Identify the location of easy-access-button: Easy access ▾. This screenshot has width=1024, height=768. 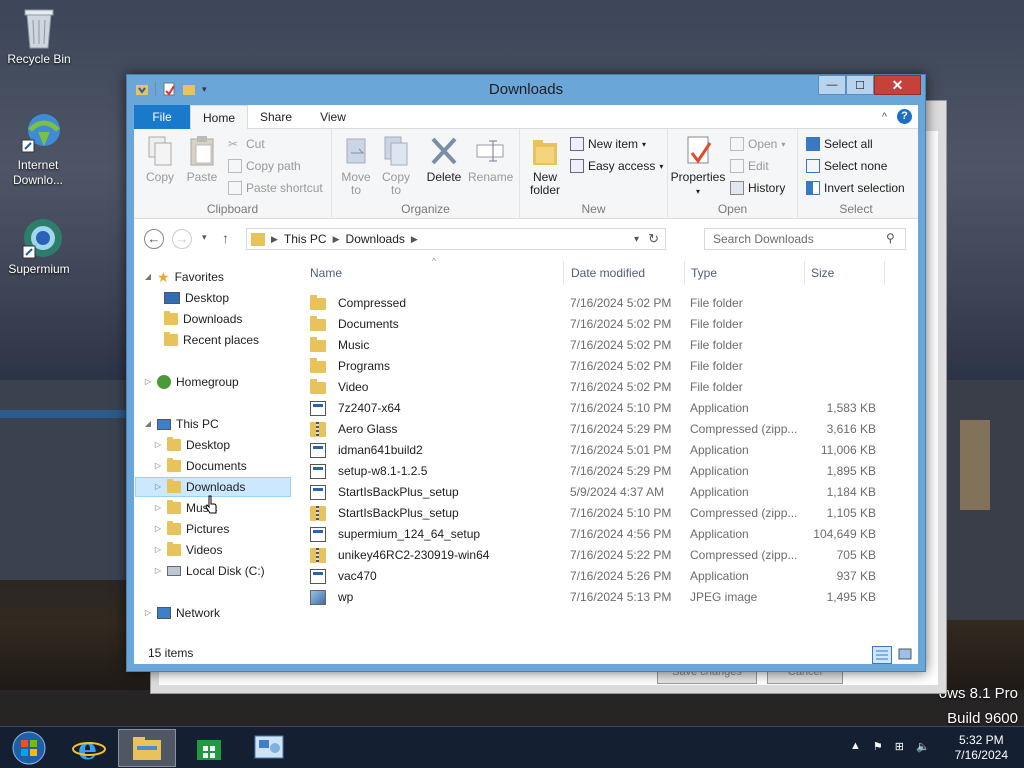
(616, 166).